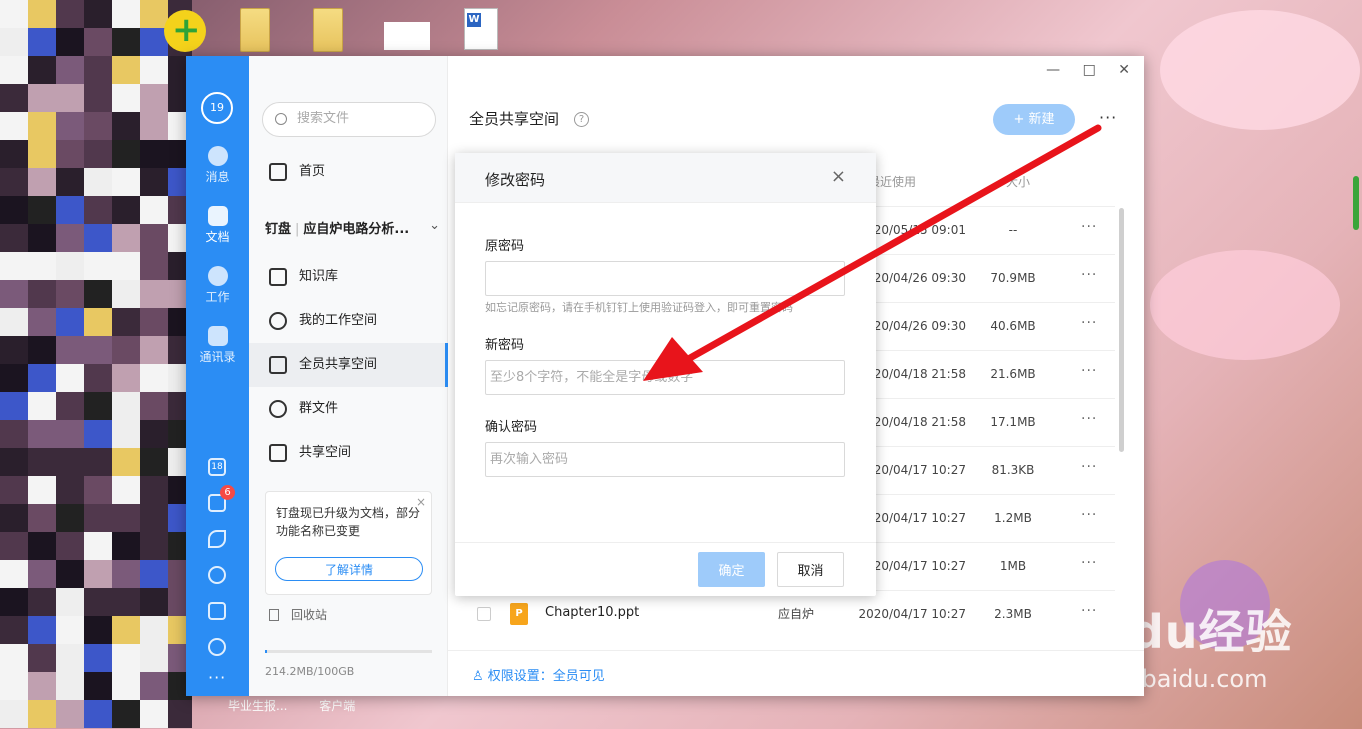 Image resolution: width=1362 pixels, height=729 pixels. I want to click on network-icon, so click(217, 647).